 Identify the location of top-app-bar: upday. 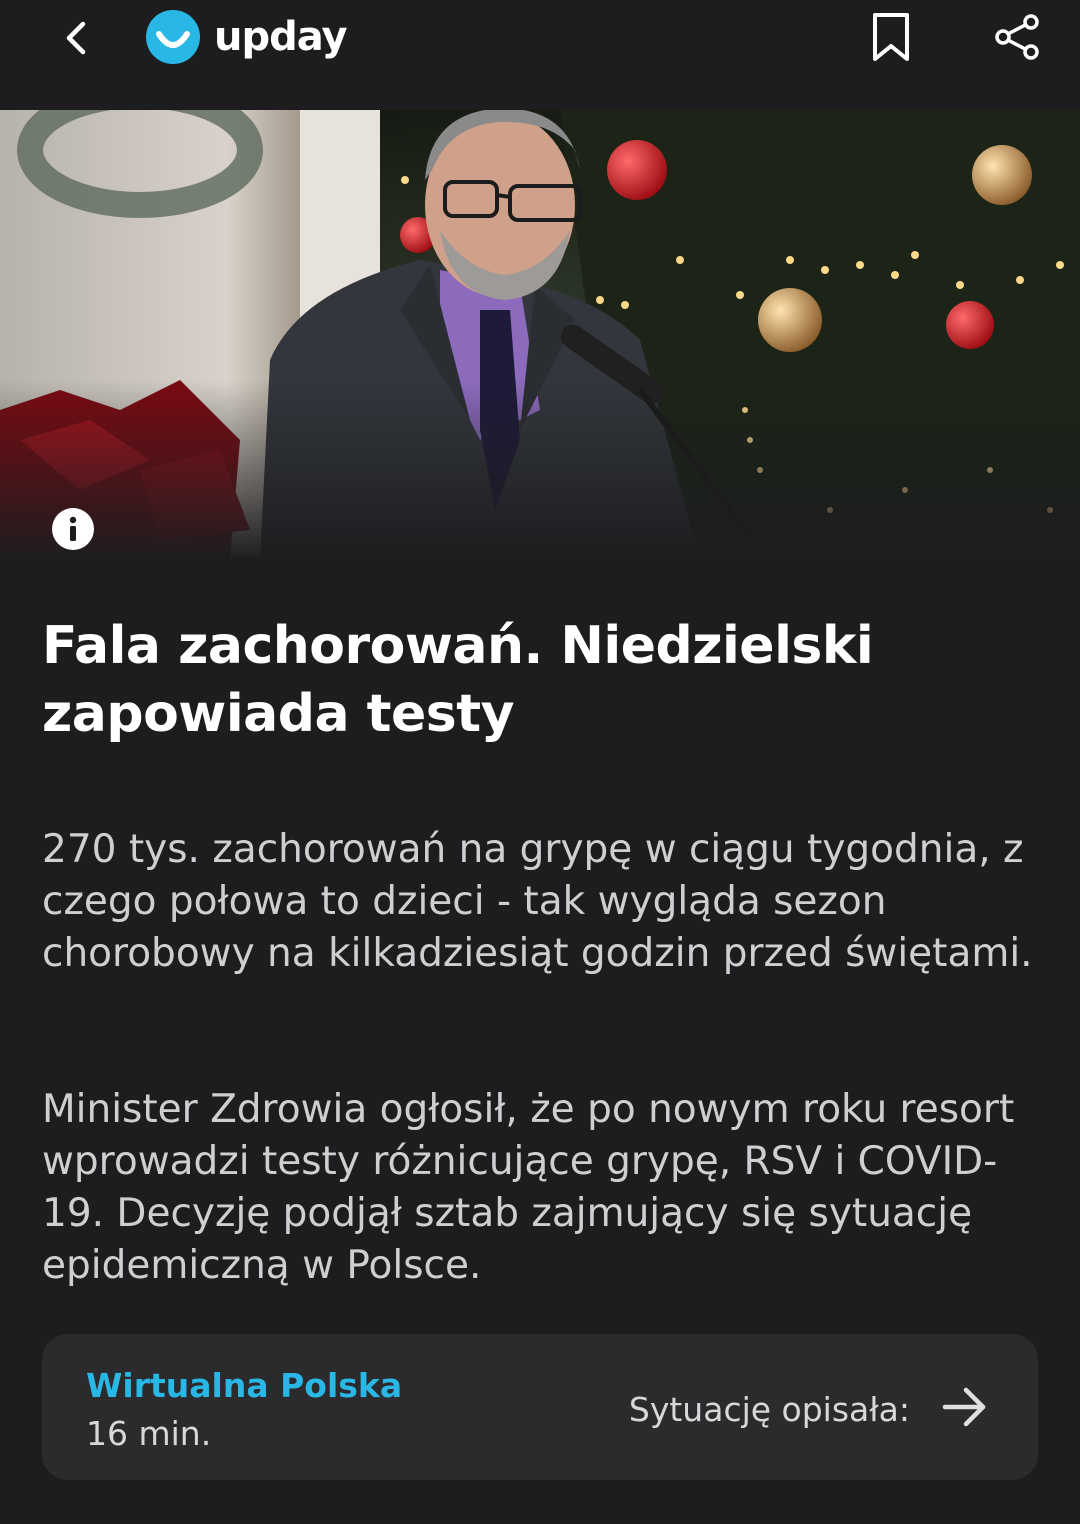
(540, 55).